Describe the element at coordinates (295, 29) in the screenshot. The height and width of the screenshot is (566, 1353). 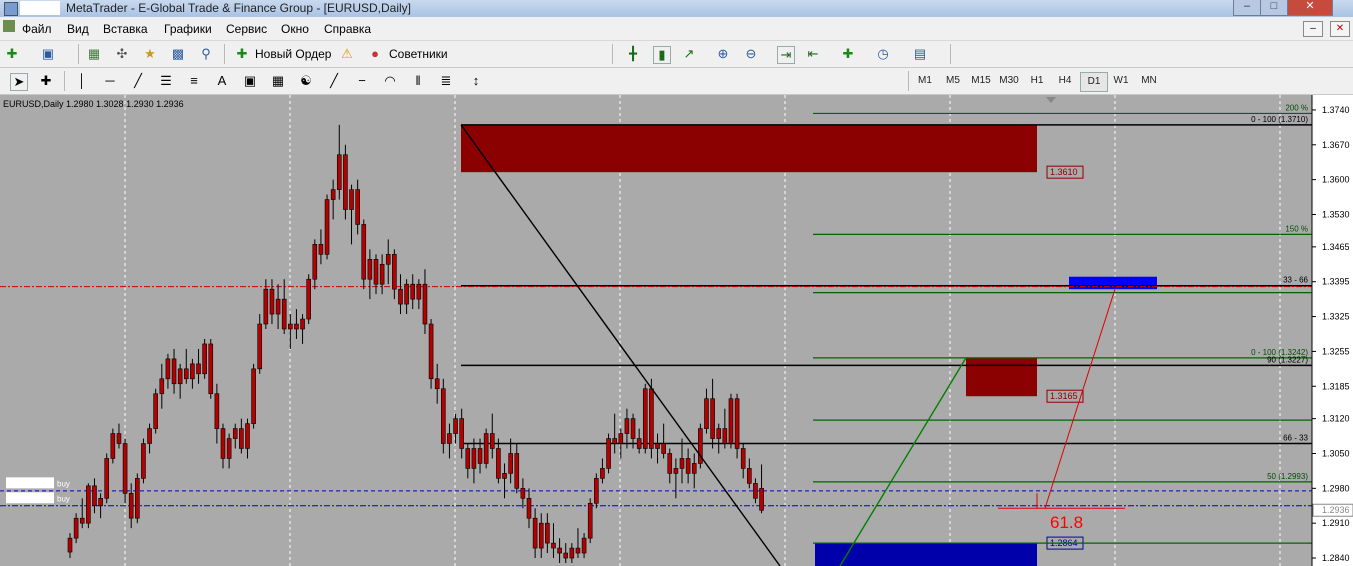
I see `menu-window: Окно` at that location.